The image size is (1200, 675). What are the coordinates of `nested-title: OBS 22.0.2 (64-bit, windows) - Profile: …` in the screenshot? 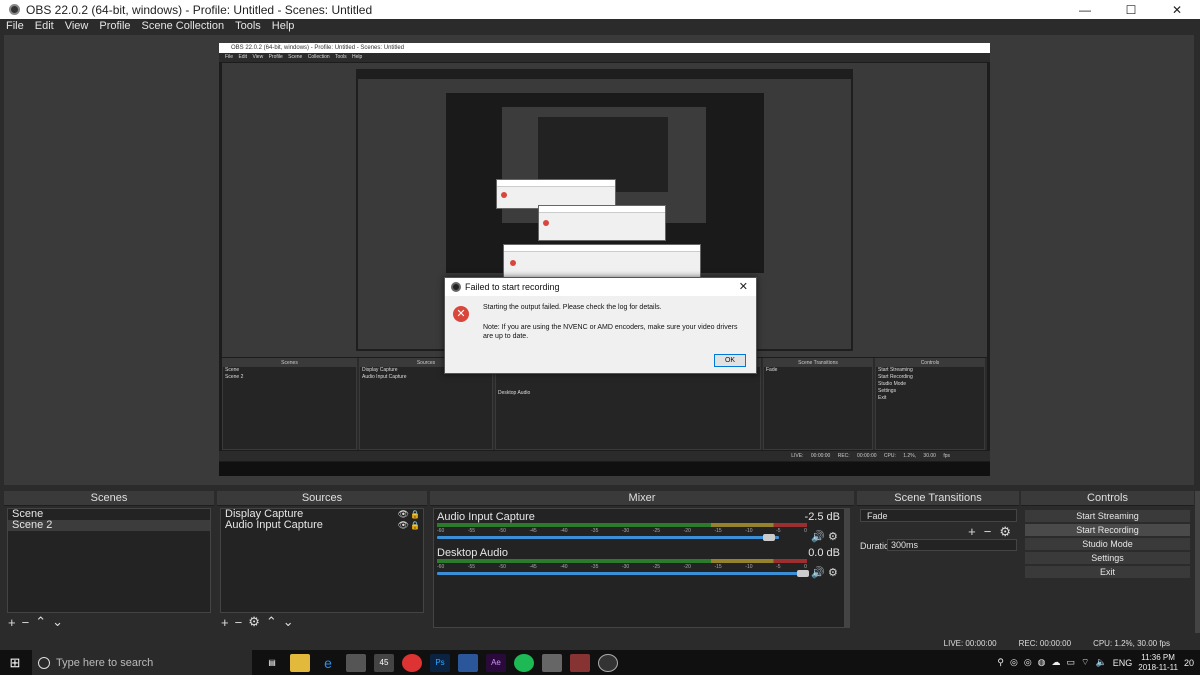 It's located at (604, 48).